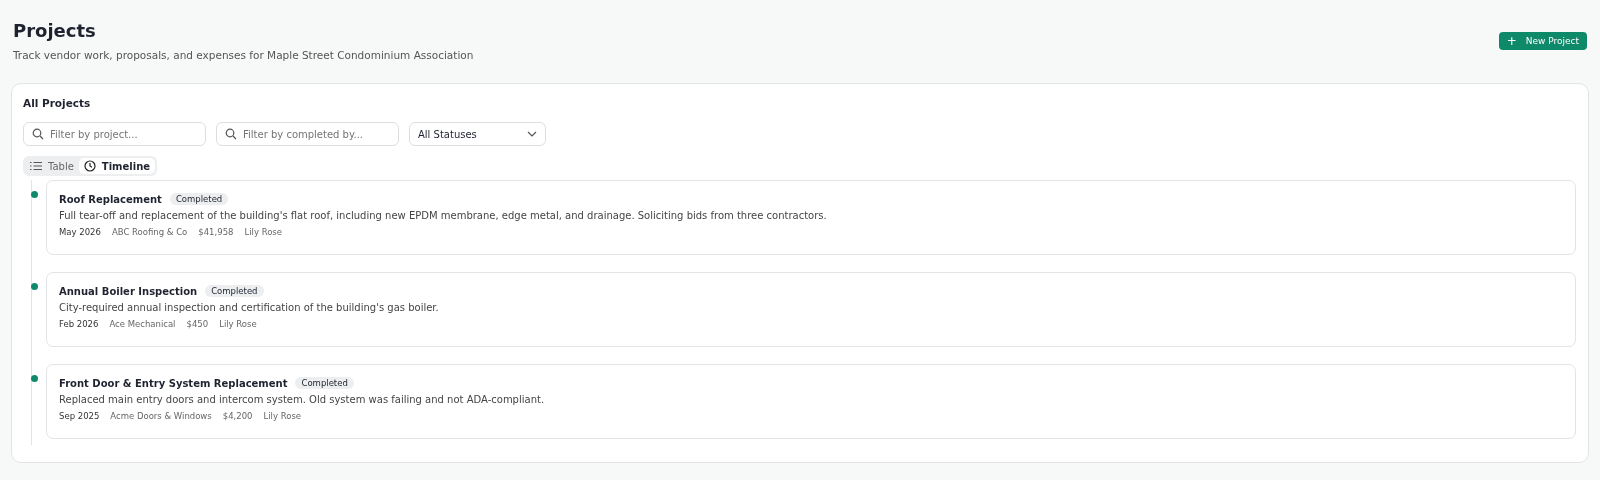 This screenshot has width=1600, height=480. Describe the element at coordinates (532, 134) in the screenshot. I see `chevron-down-icon` at that location.